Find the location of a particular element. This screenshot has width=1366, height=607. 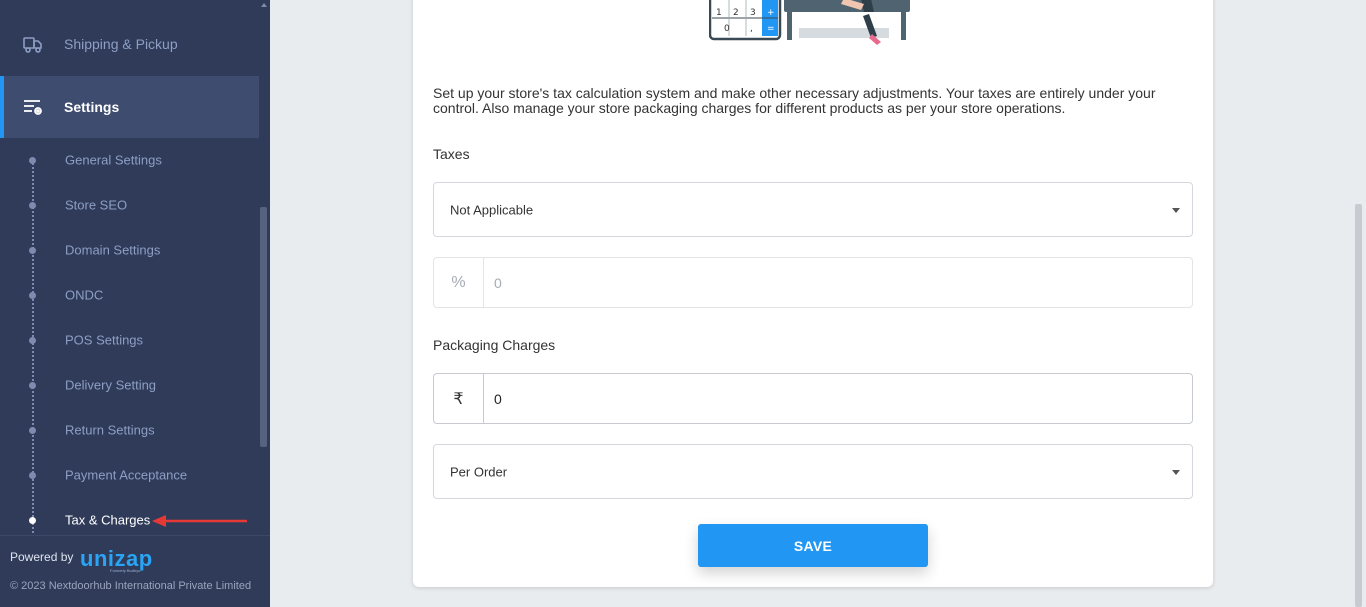

sidebar-subitem-label: General Settings is located at coordinates (113, 159).